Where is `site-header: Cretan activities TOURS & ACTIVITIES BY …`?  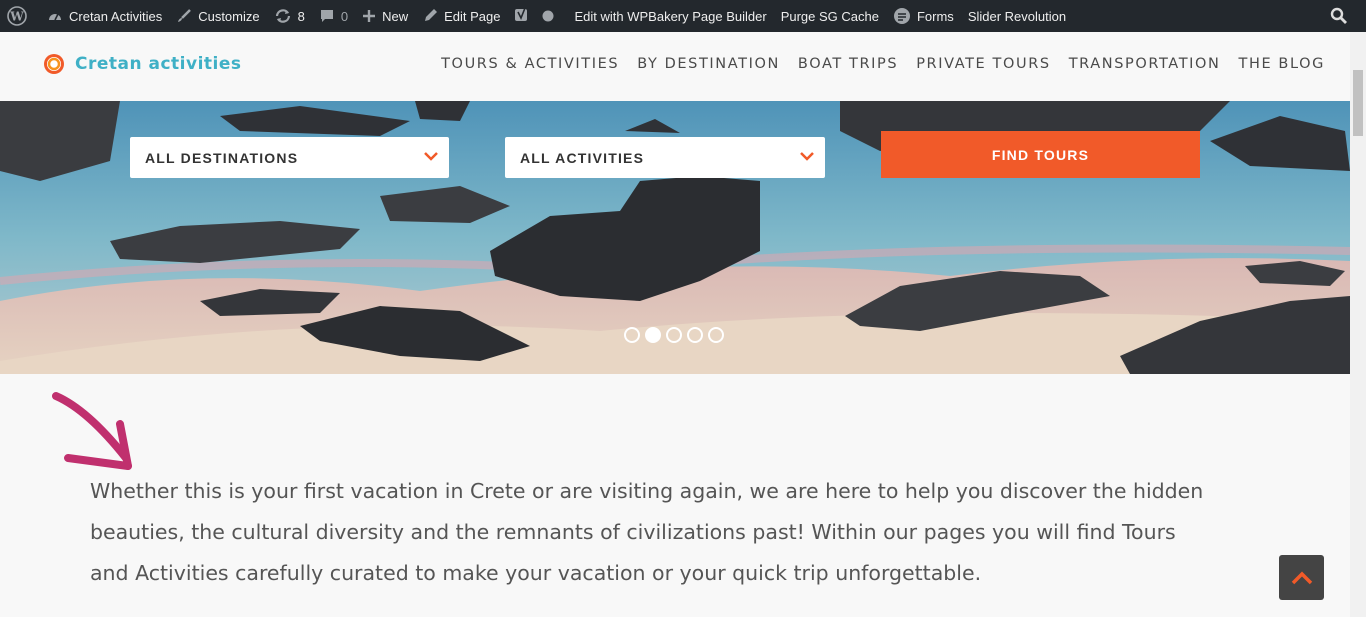
site-header: Cretan activities TOURS & ACTIVITIES BY … is located at coordinates (675, 66).